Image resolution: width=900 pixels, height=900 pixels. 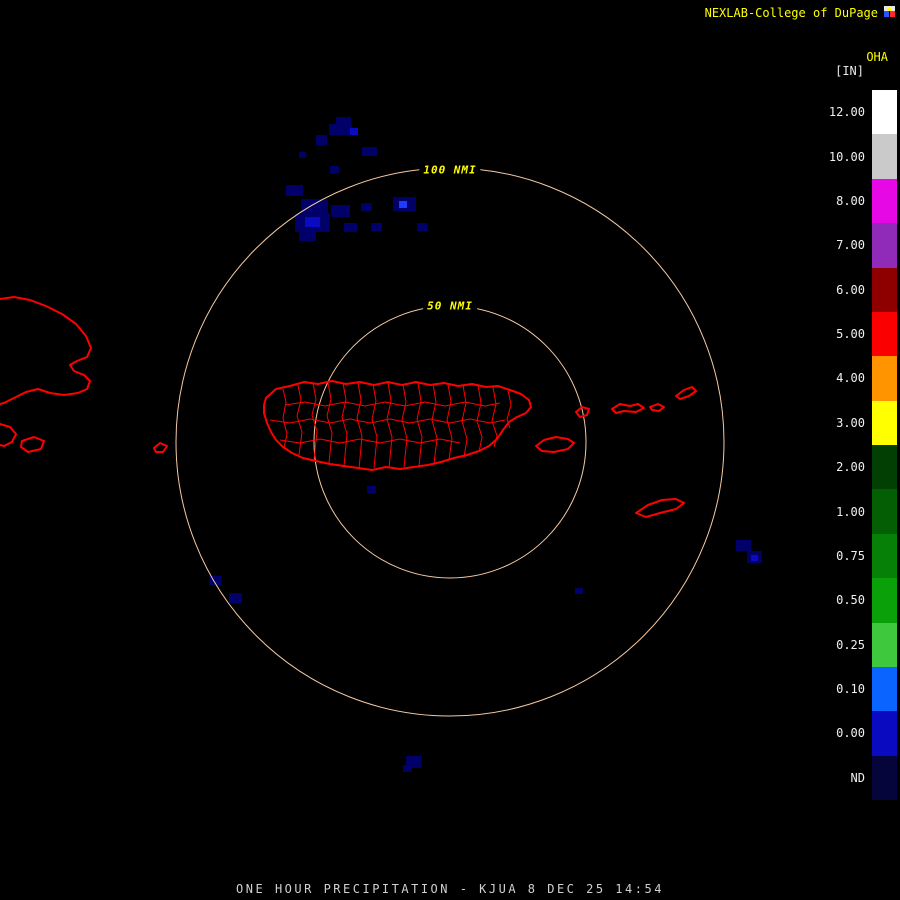 I want to click on legend-entry-label: 0.50, so click(x=850, y=600).